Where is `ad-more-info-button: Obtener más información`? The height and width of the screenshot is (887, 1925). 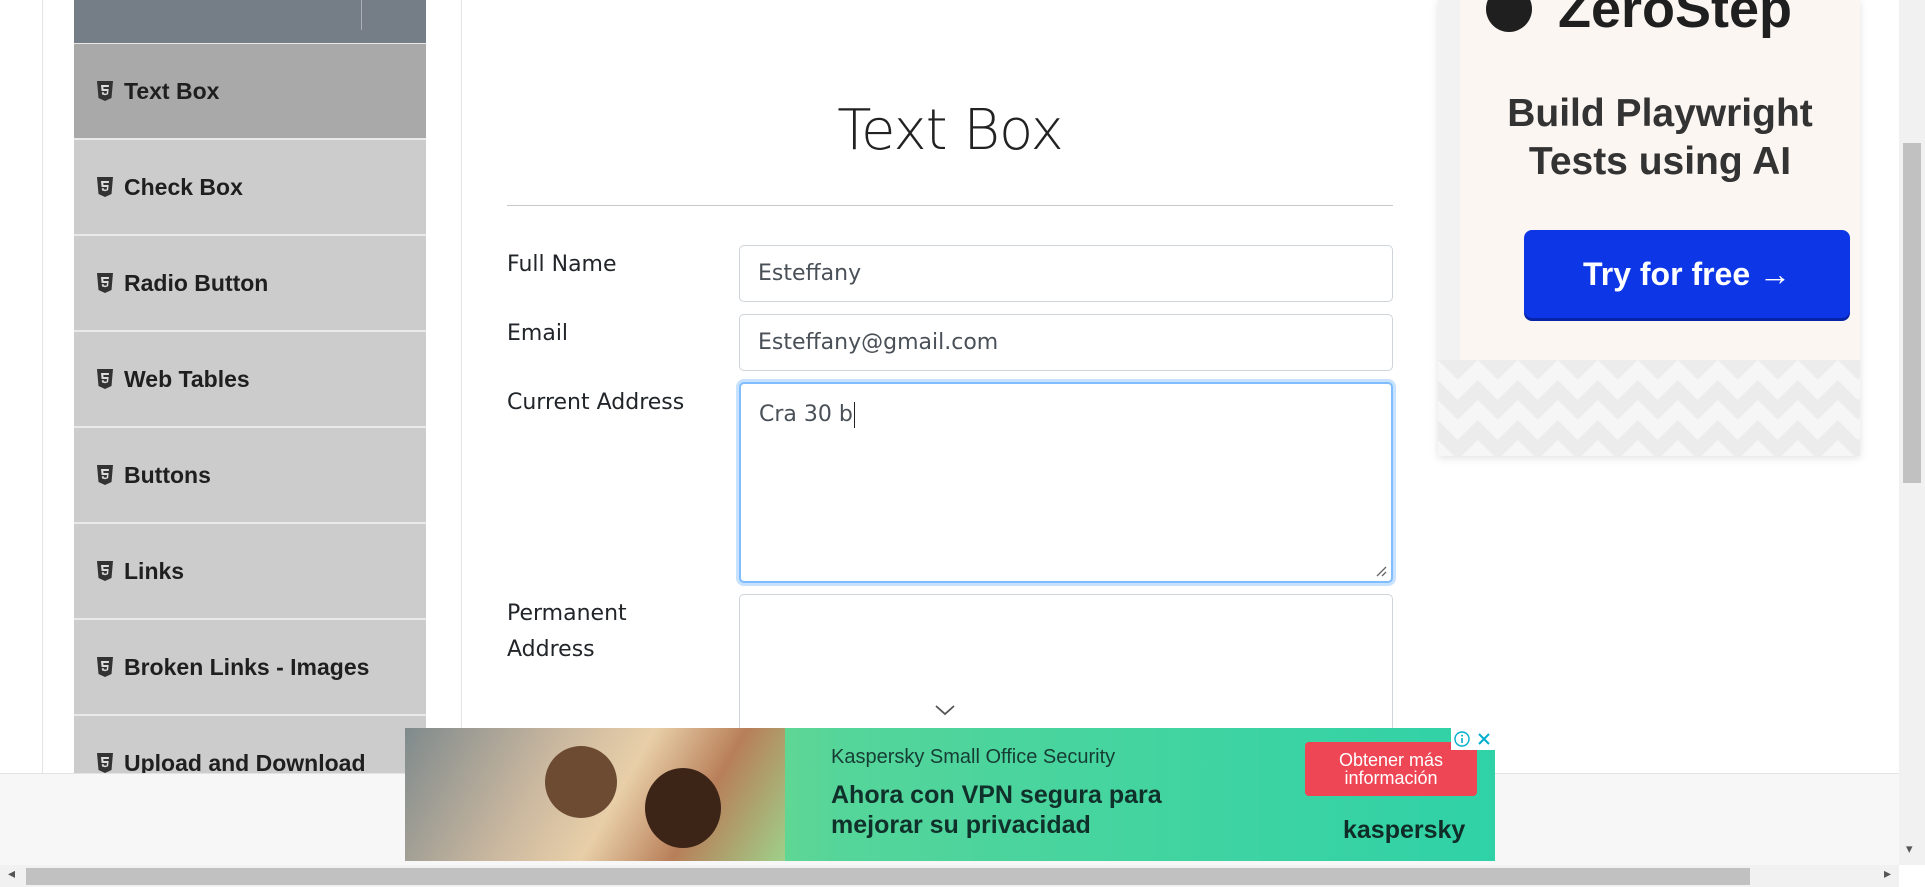 ad-more-info-button: Obtener más información is located at coordinates (1391, 769).